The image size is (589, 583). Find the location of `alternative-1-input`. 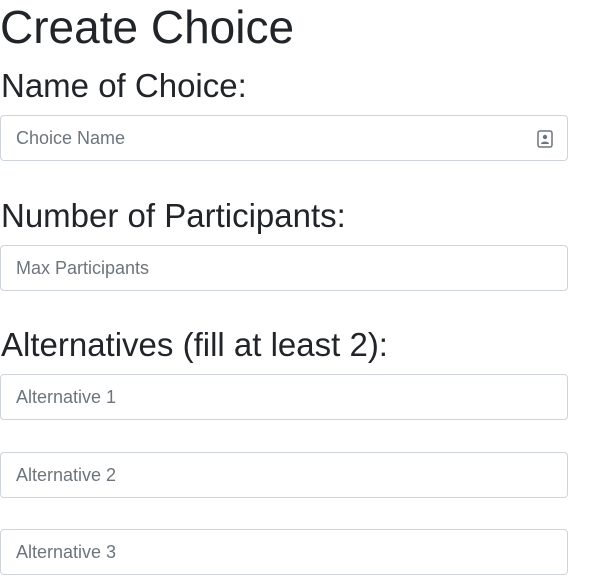

alternative-1-input is located at coordinates (284, 397).